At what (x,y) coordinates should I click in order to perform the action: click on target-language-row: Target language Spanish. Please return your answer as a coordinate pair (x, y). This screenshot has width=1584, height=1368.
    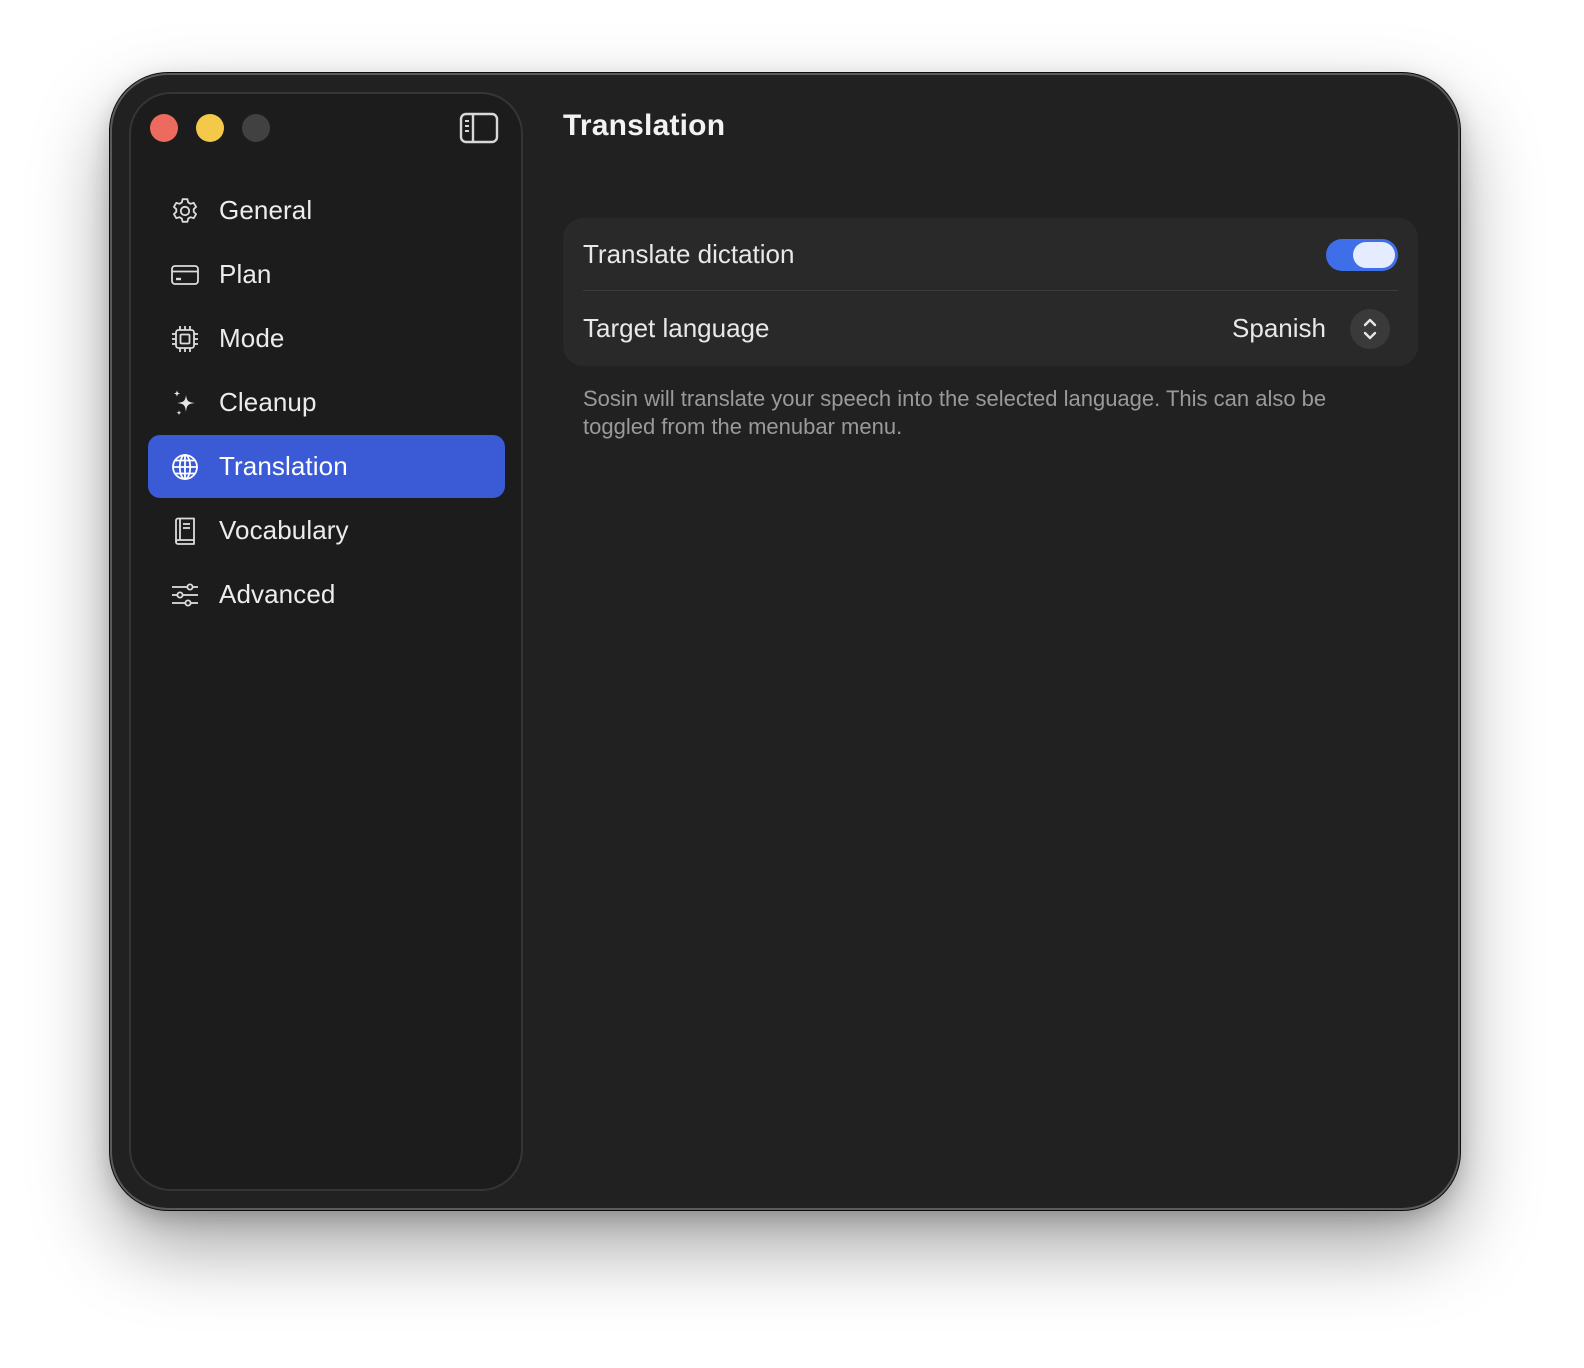
    Looking at the image, I should click on (990, 328).